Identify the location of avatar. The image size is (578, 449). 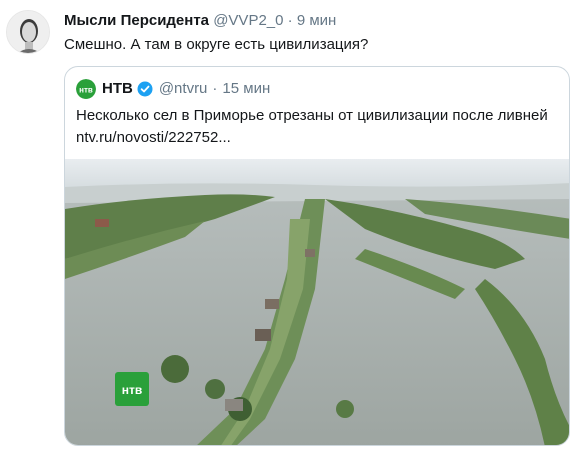
(28, 32).